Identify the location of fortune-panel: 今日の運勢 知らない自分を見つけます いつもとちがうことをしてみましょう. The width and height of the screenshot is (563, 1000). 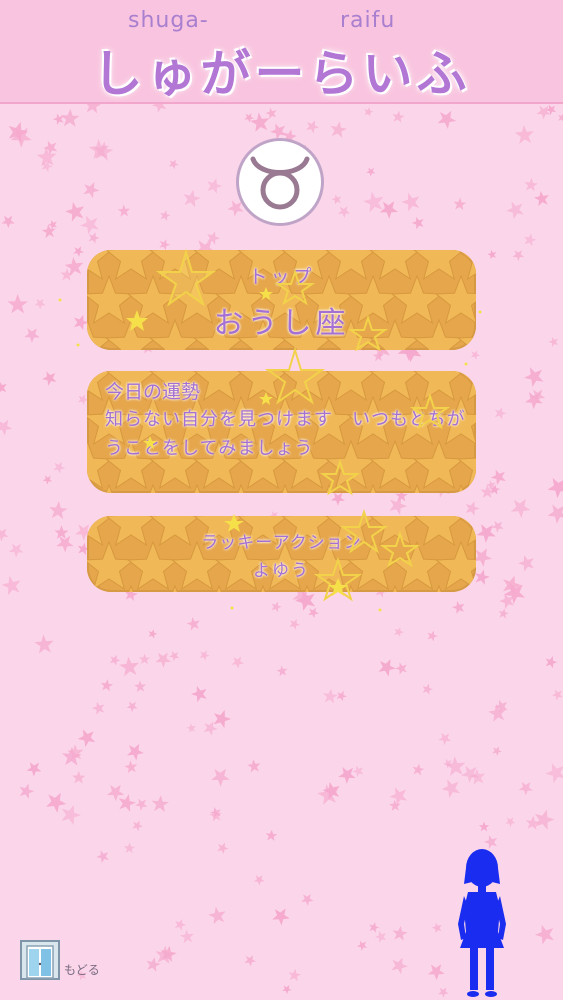
(281, 432).